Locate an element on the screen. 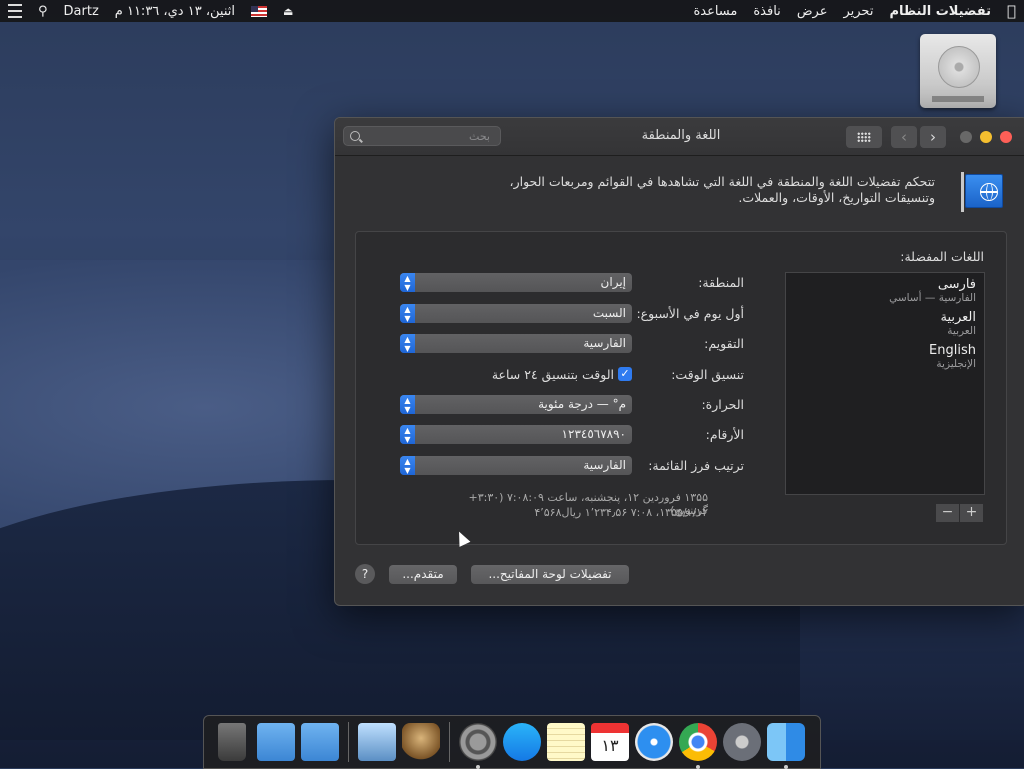  region-value: إيران is located at coordinates (613, 281).